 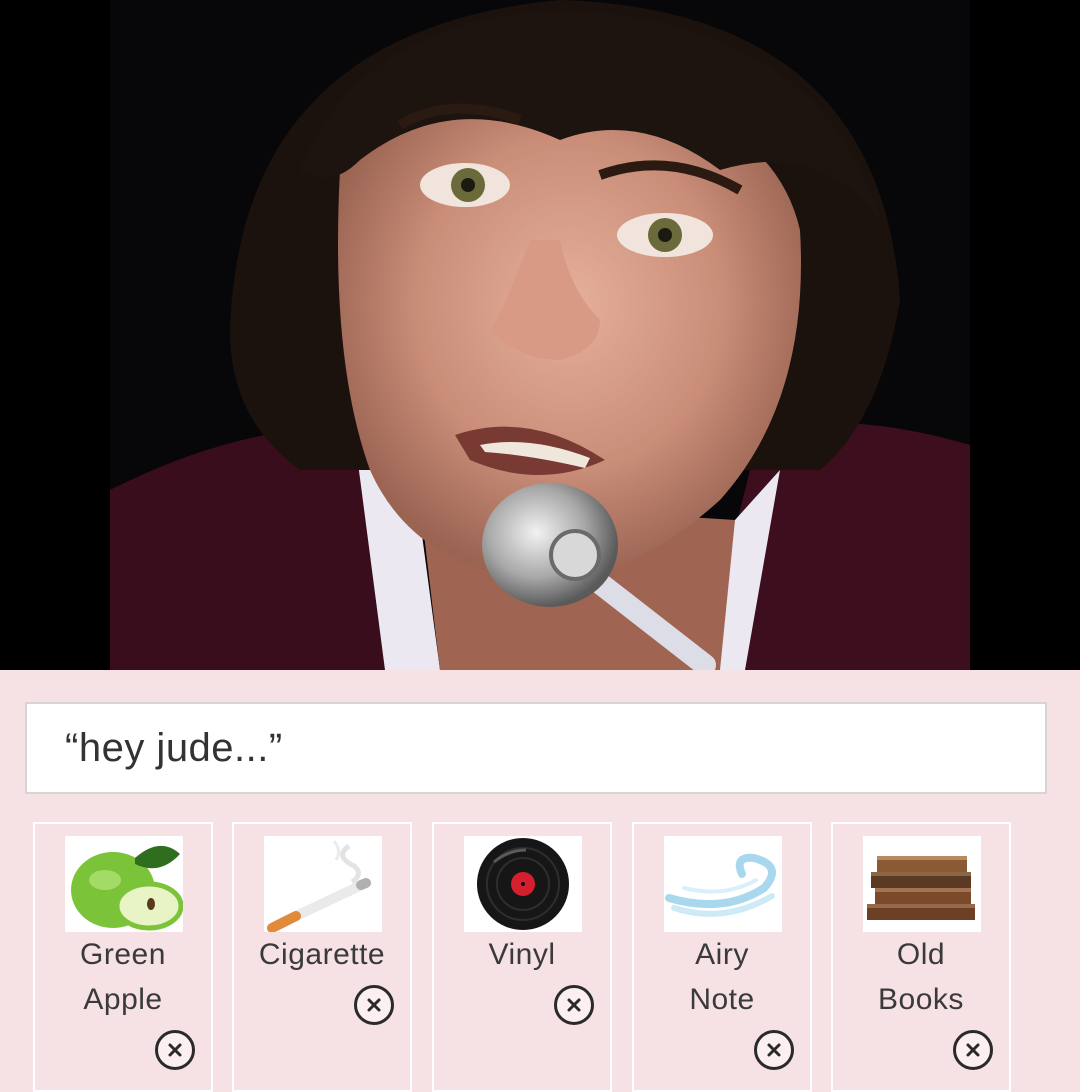 I want to click on vinyl-record-icon, so click(x=523, y=884).